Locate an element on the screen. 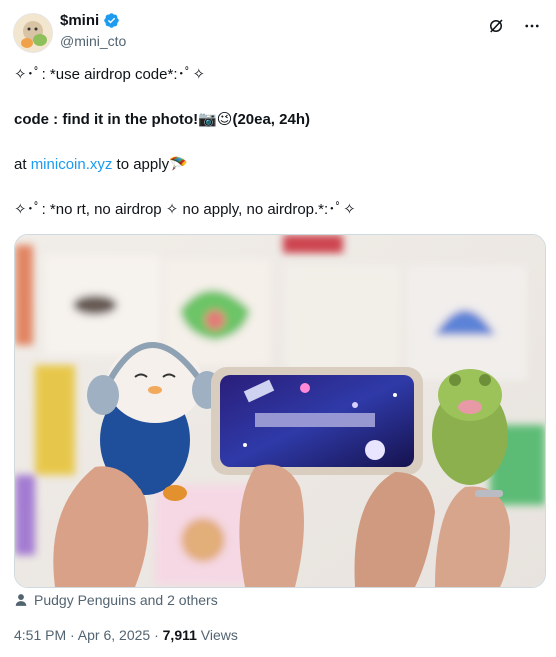 Image resolution: width=556 pixels, height=657 pixels. phone is located at coordinates (317, 421).